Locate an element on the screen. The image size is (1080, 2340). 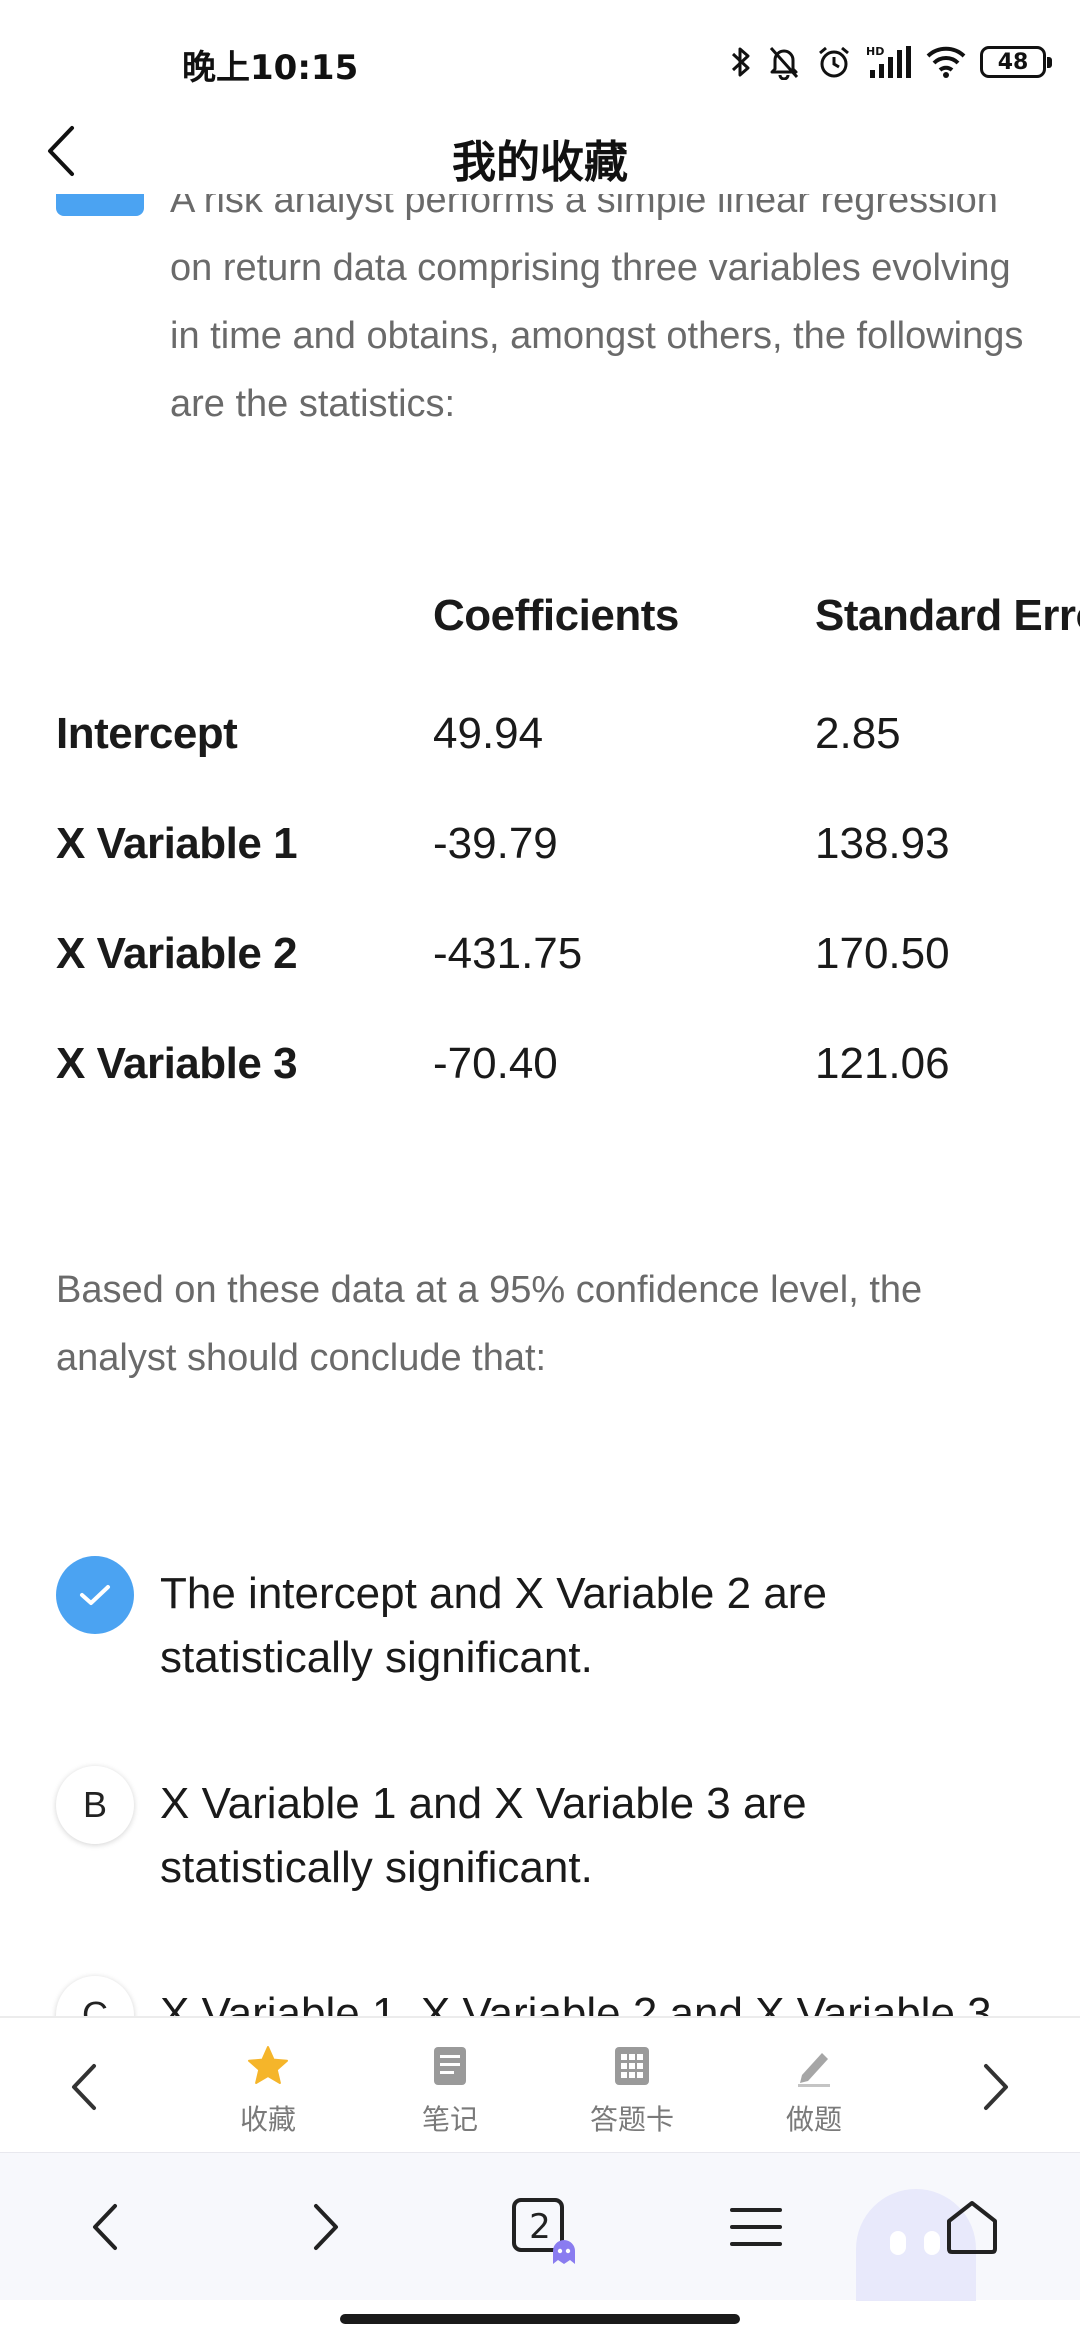
previous-question-button is located at coordinates (84, 2087).